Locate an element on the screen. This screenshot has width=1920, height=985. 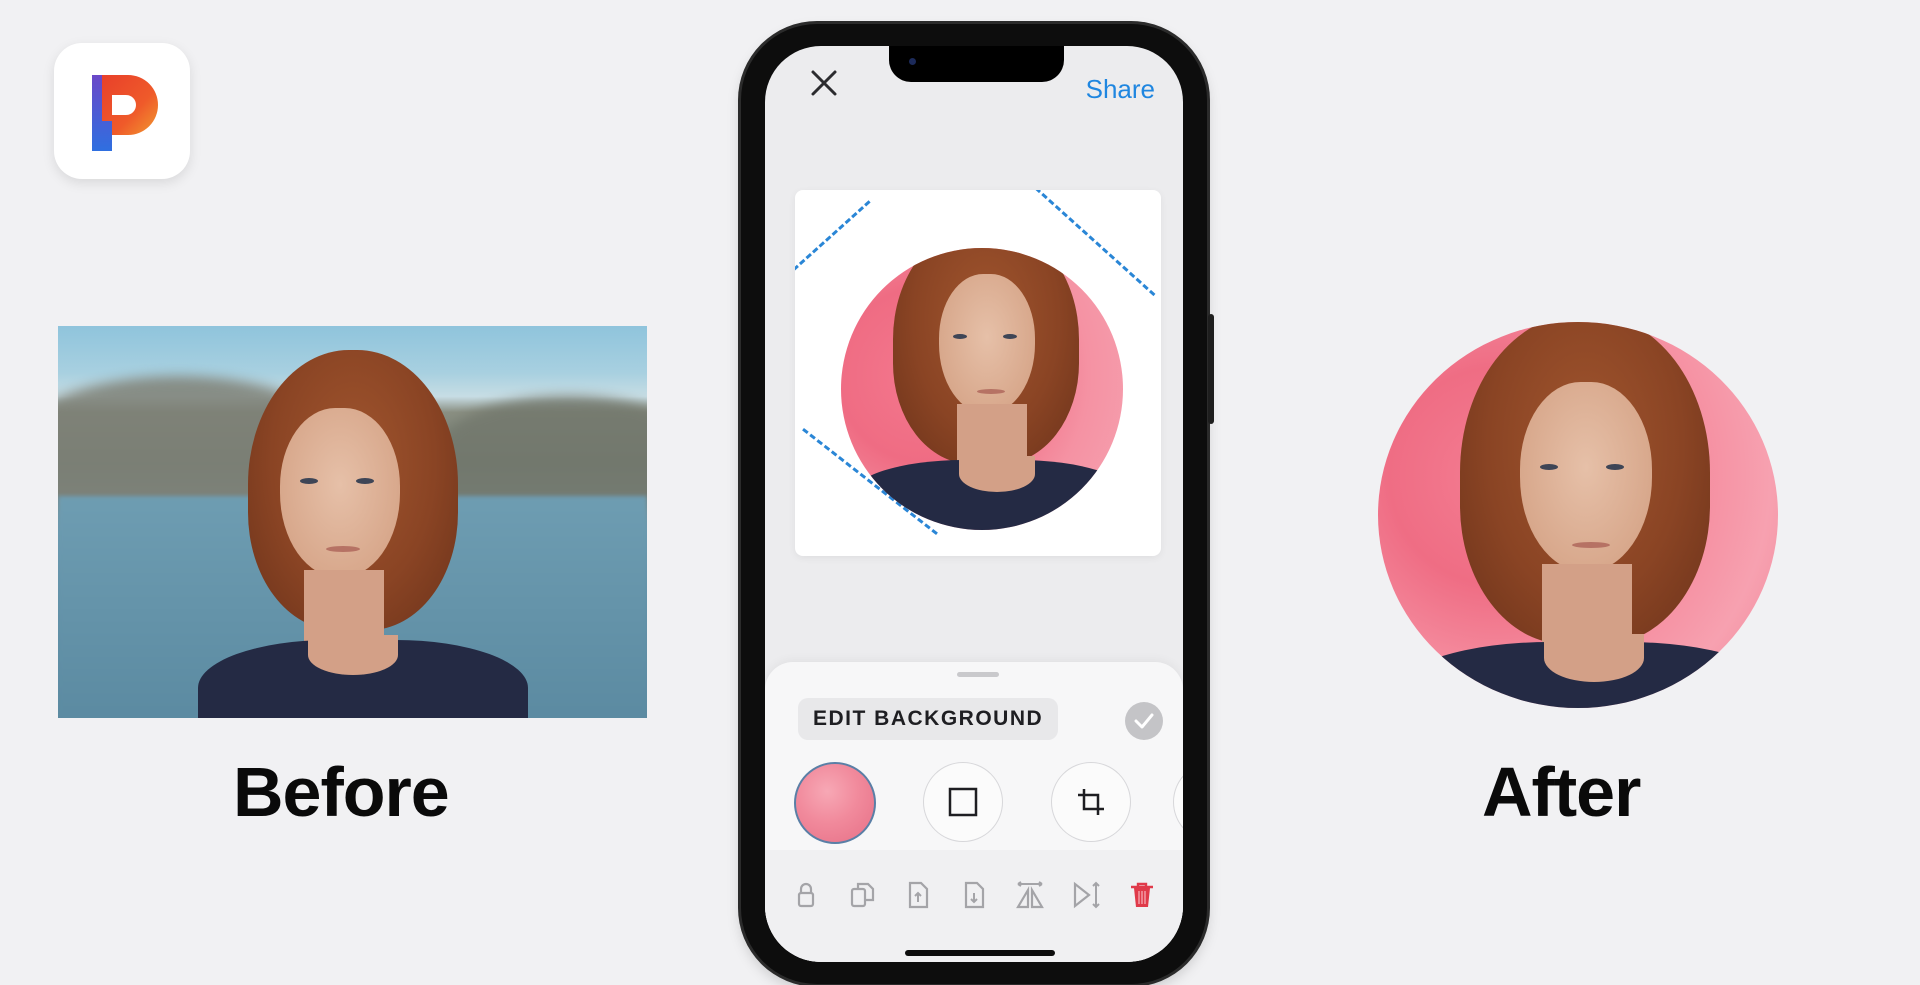
picsart-logo-icon is located at coordinates (125, 113).